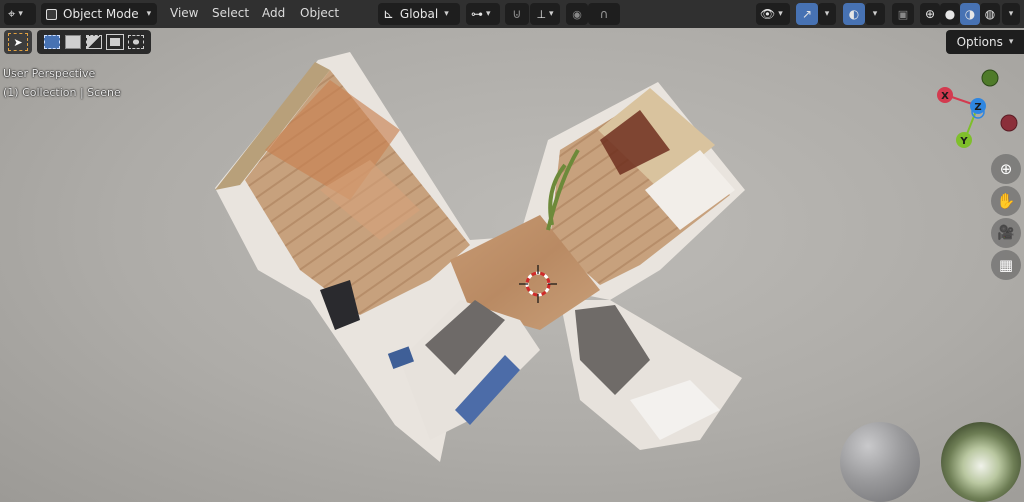  I want to click on x-axis-label: X, so click(945, 96).